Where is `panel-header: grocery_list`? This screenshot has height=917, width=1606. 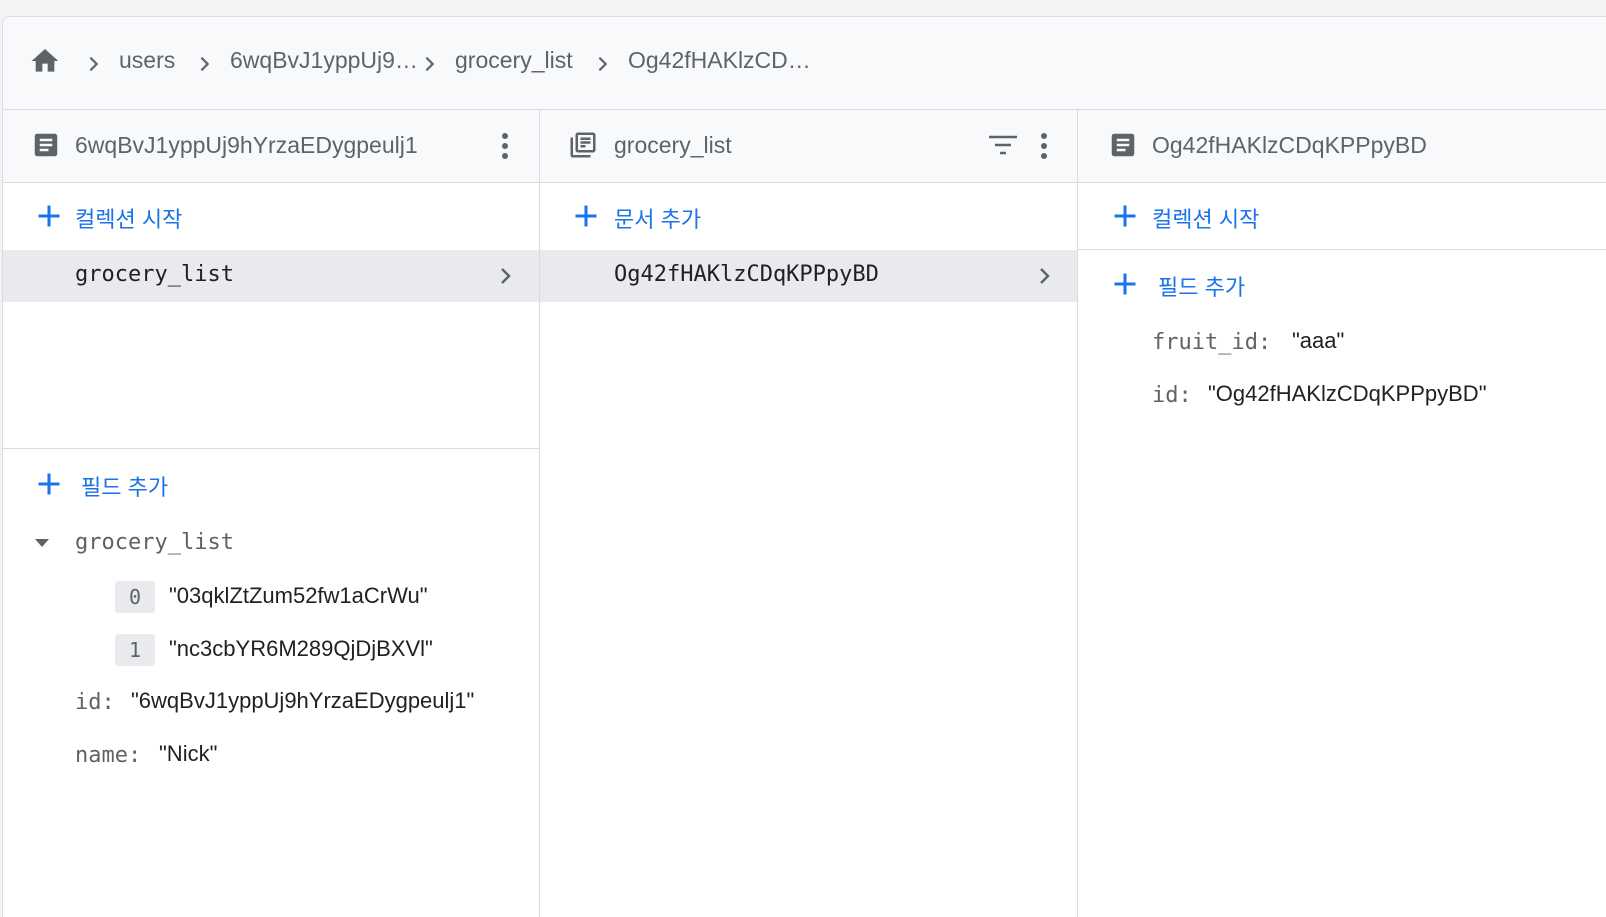 panel-header: grocery_list is located at coordinates (808, 146).